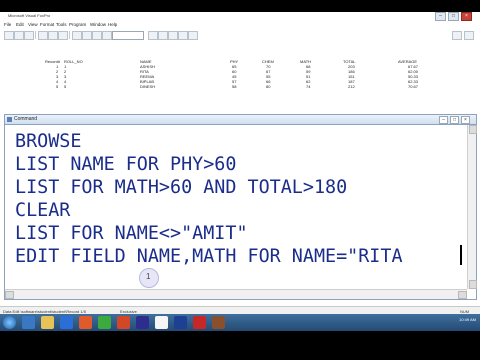 The image size is (480, 360). I want to click on undo-icon, so click(107, 35).